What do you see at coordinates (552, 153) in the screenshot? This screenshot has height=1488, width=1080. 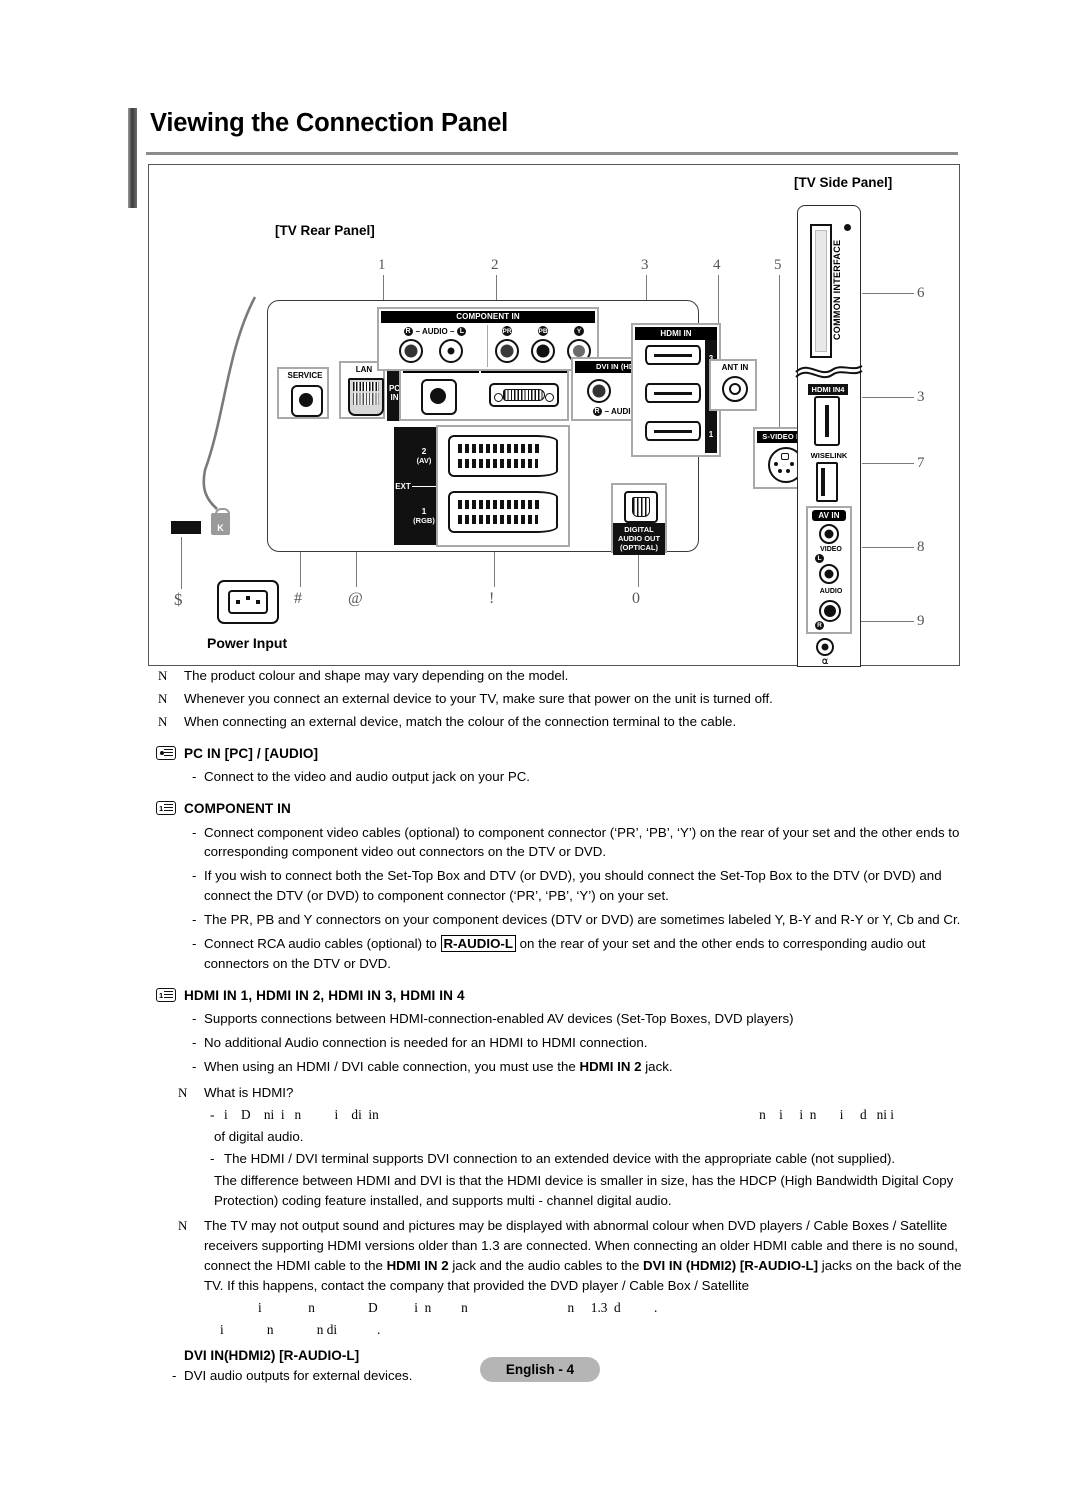 I see `title-divider` at bounding box center [552, 153].